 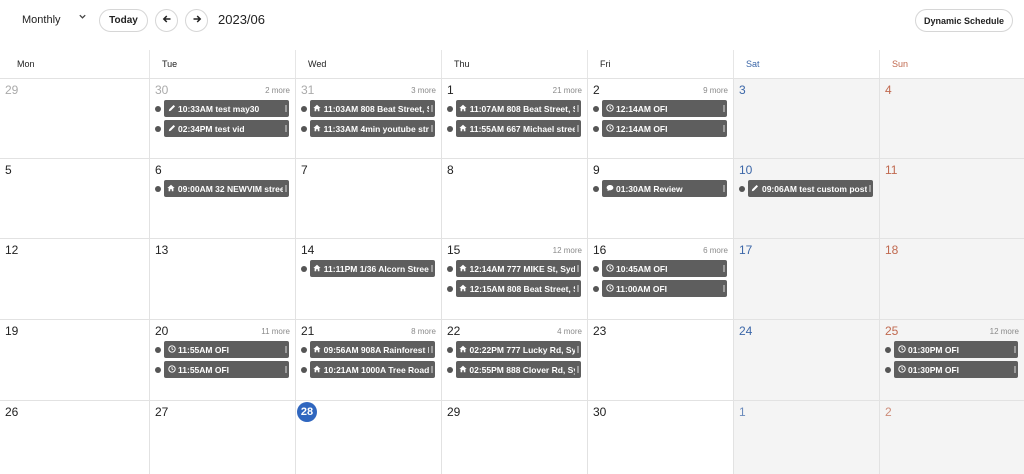 I want to click on day-number: 25, so click(x=891, y=331).